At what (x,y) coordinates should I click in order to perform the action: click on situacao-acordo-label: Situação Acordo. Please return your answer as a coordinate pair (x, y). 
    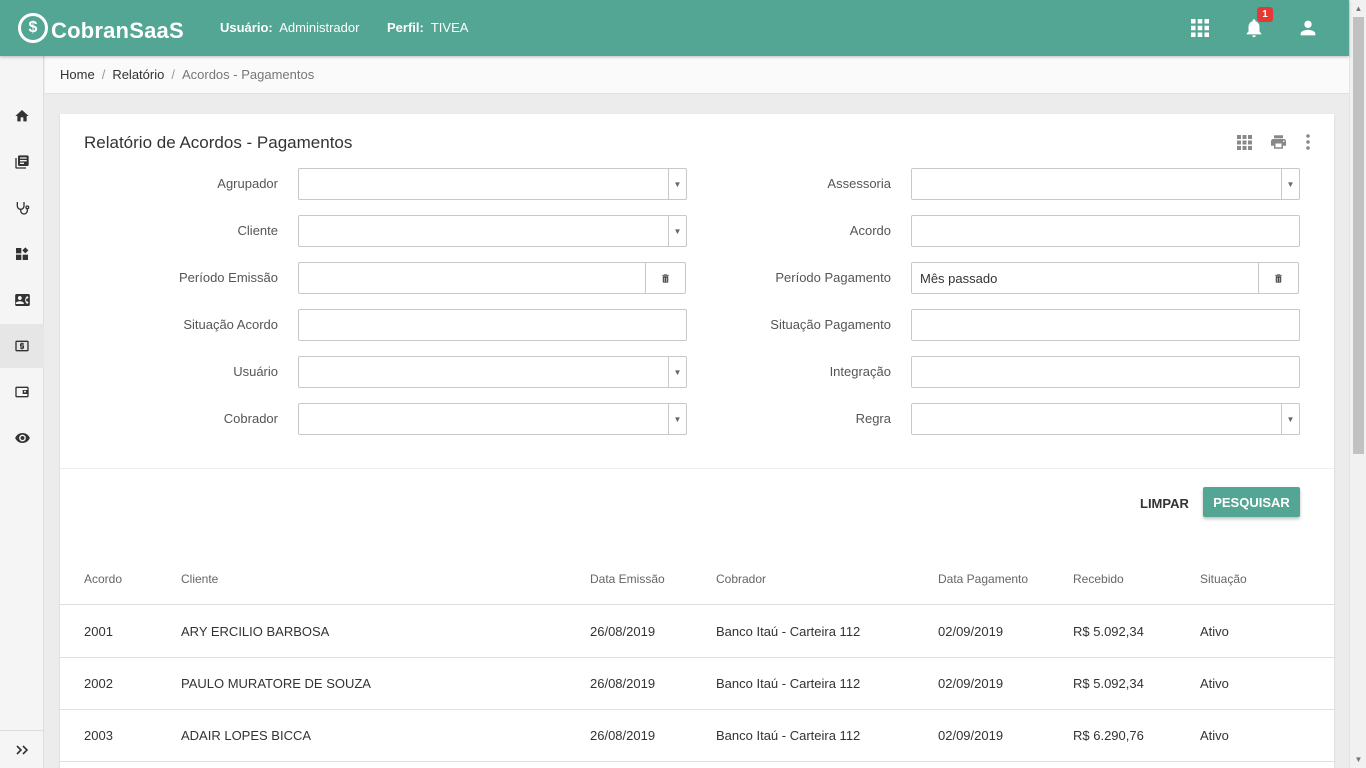
    Looking at the image, I should click on (230, 324).